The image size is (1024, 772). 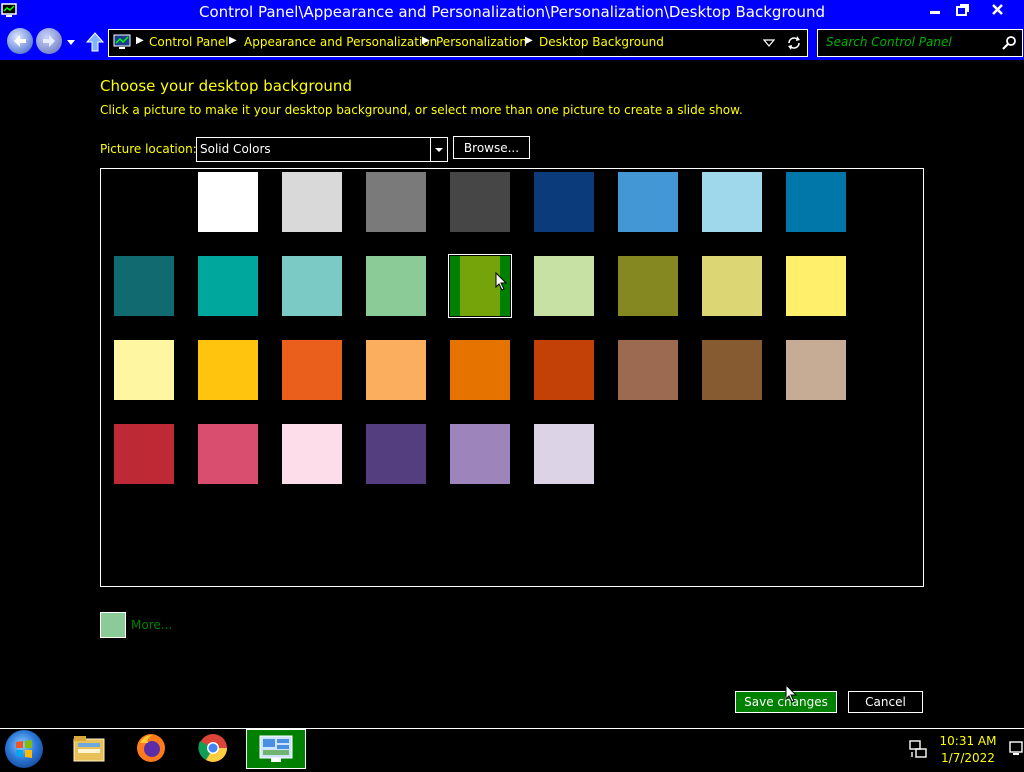 I want to click on up-arrow-icon, so click(x=95, y=42).